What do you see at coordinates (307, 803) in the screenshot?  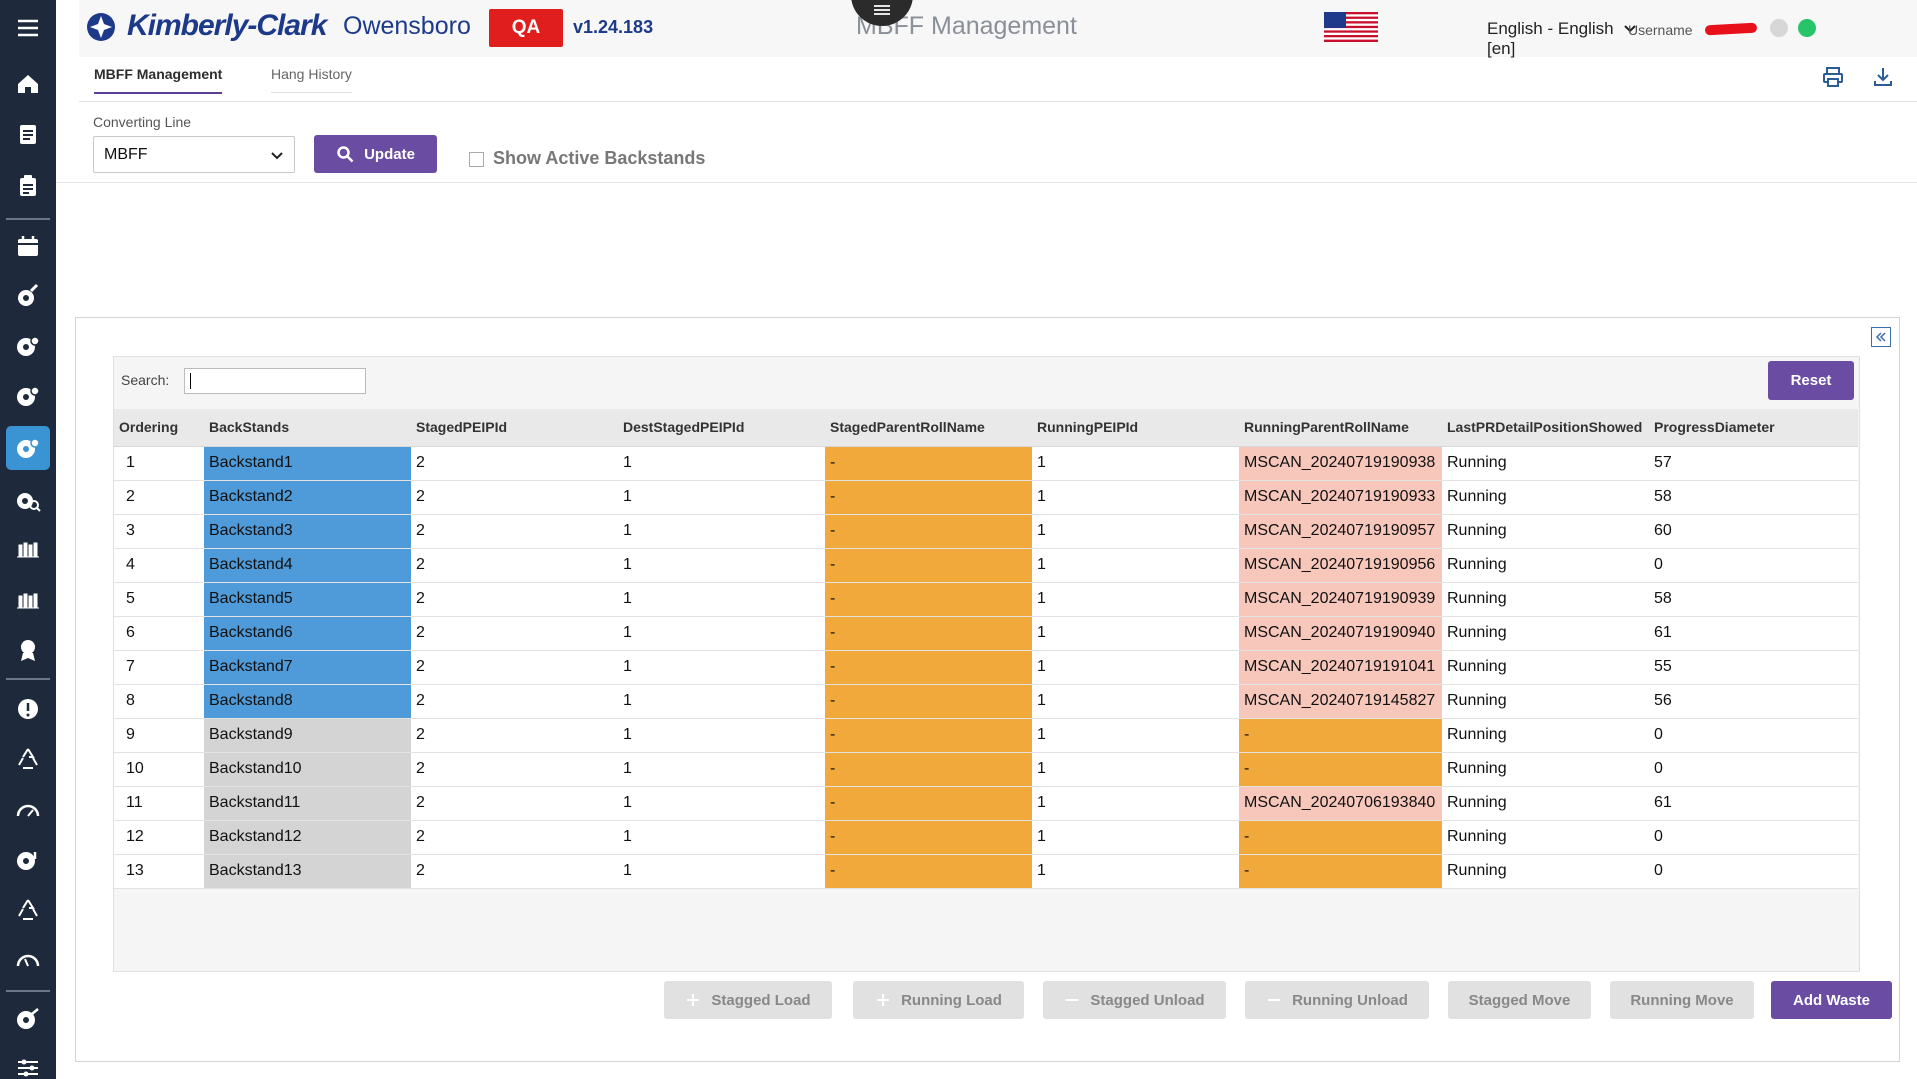 I see `backstand-cell: Backstand11` at bounding box center [307, 803].